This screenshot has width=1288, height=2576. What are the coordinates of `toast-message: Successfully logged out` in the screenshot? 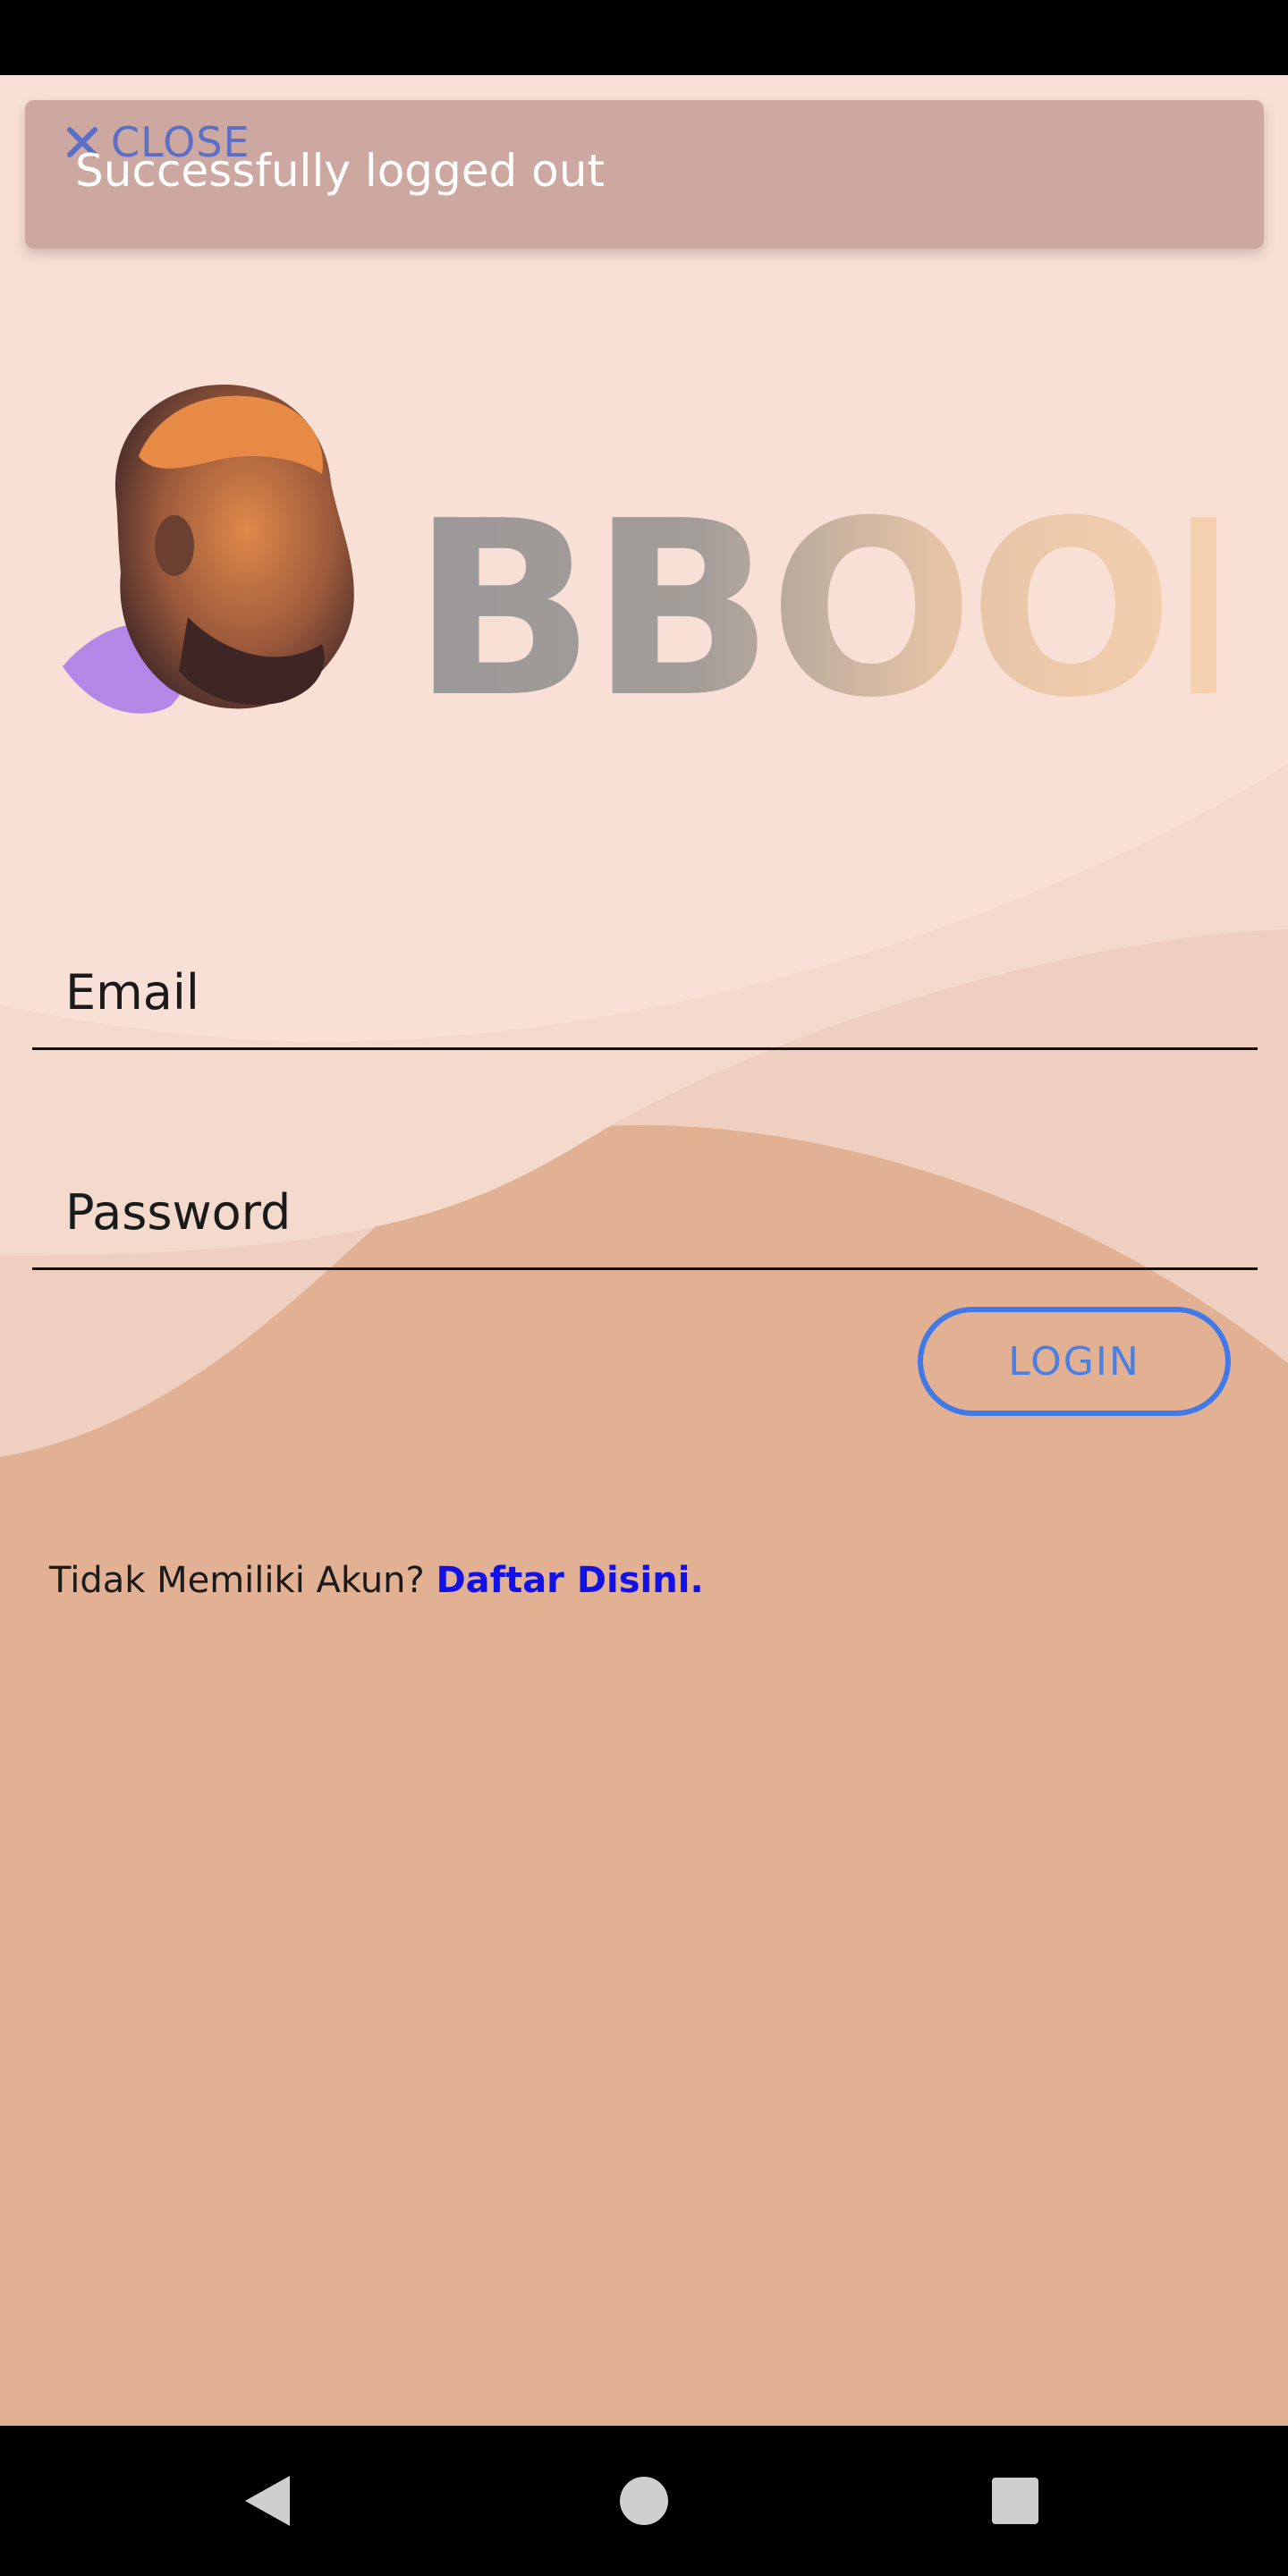 It's located at (340, 171).